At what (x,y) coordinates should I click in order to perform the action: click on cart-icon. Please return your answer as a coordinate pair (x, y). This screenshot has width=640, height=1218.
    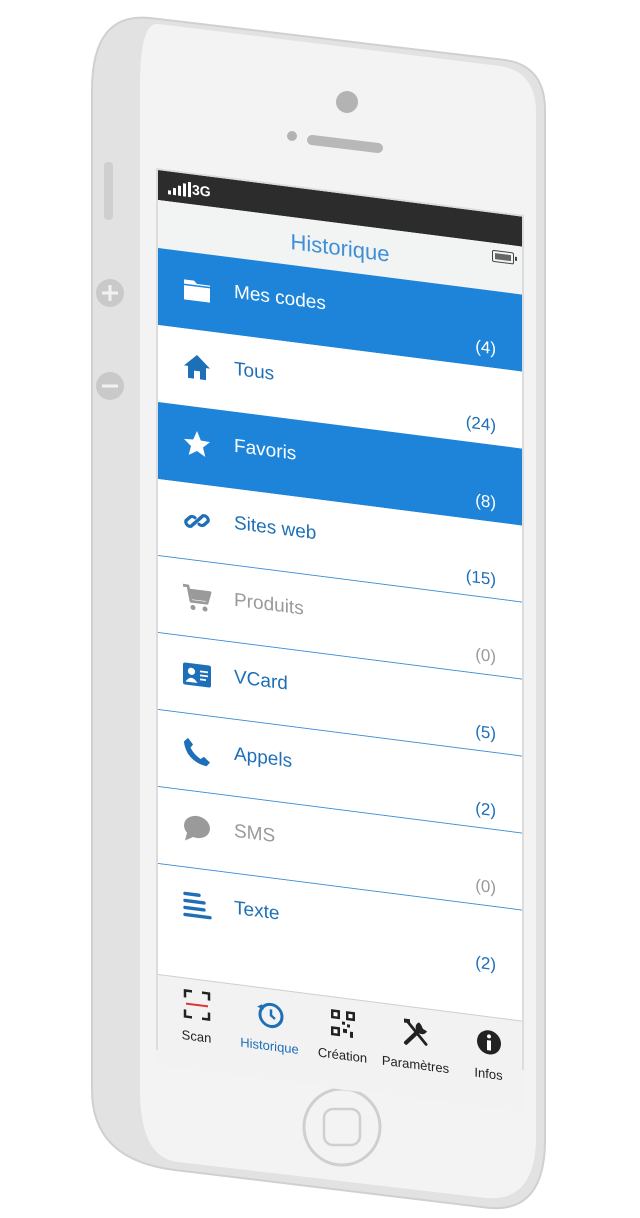
    Looking at the image, I should click on (197, 597).